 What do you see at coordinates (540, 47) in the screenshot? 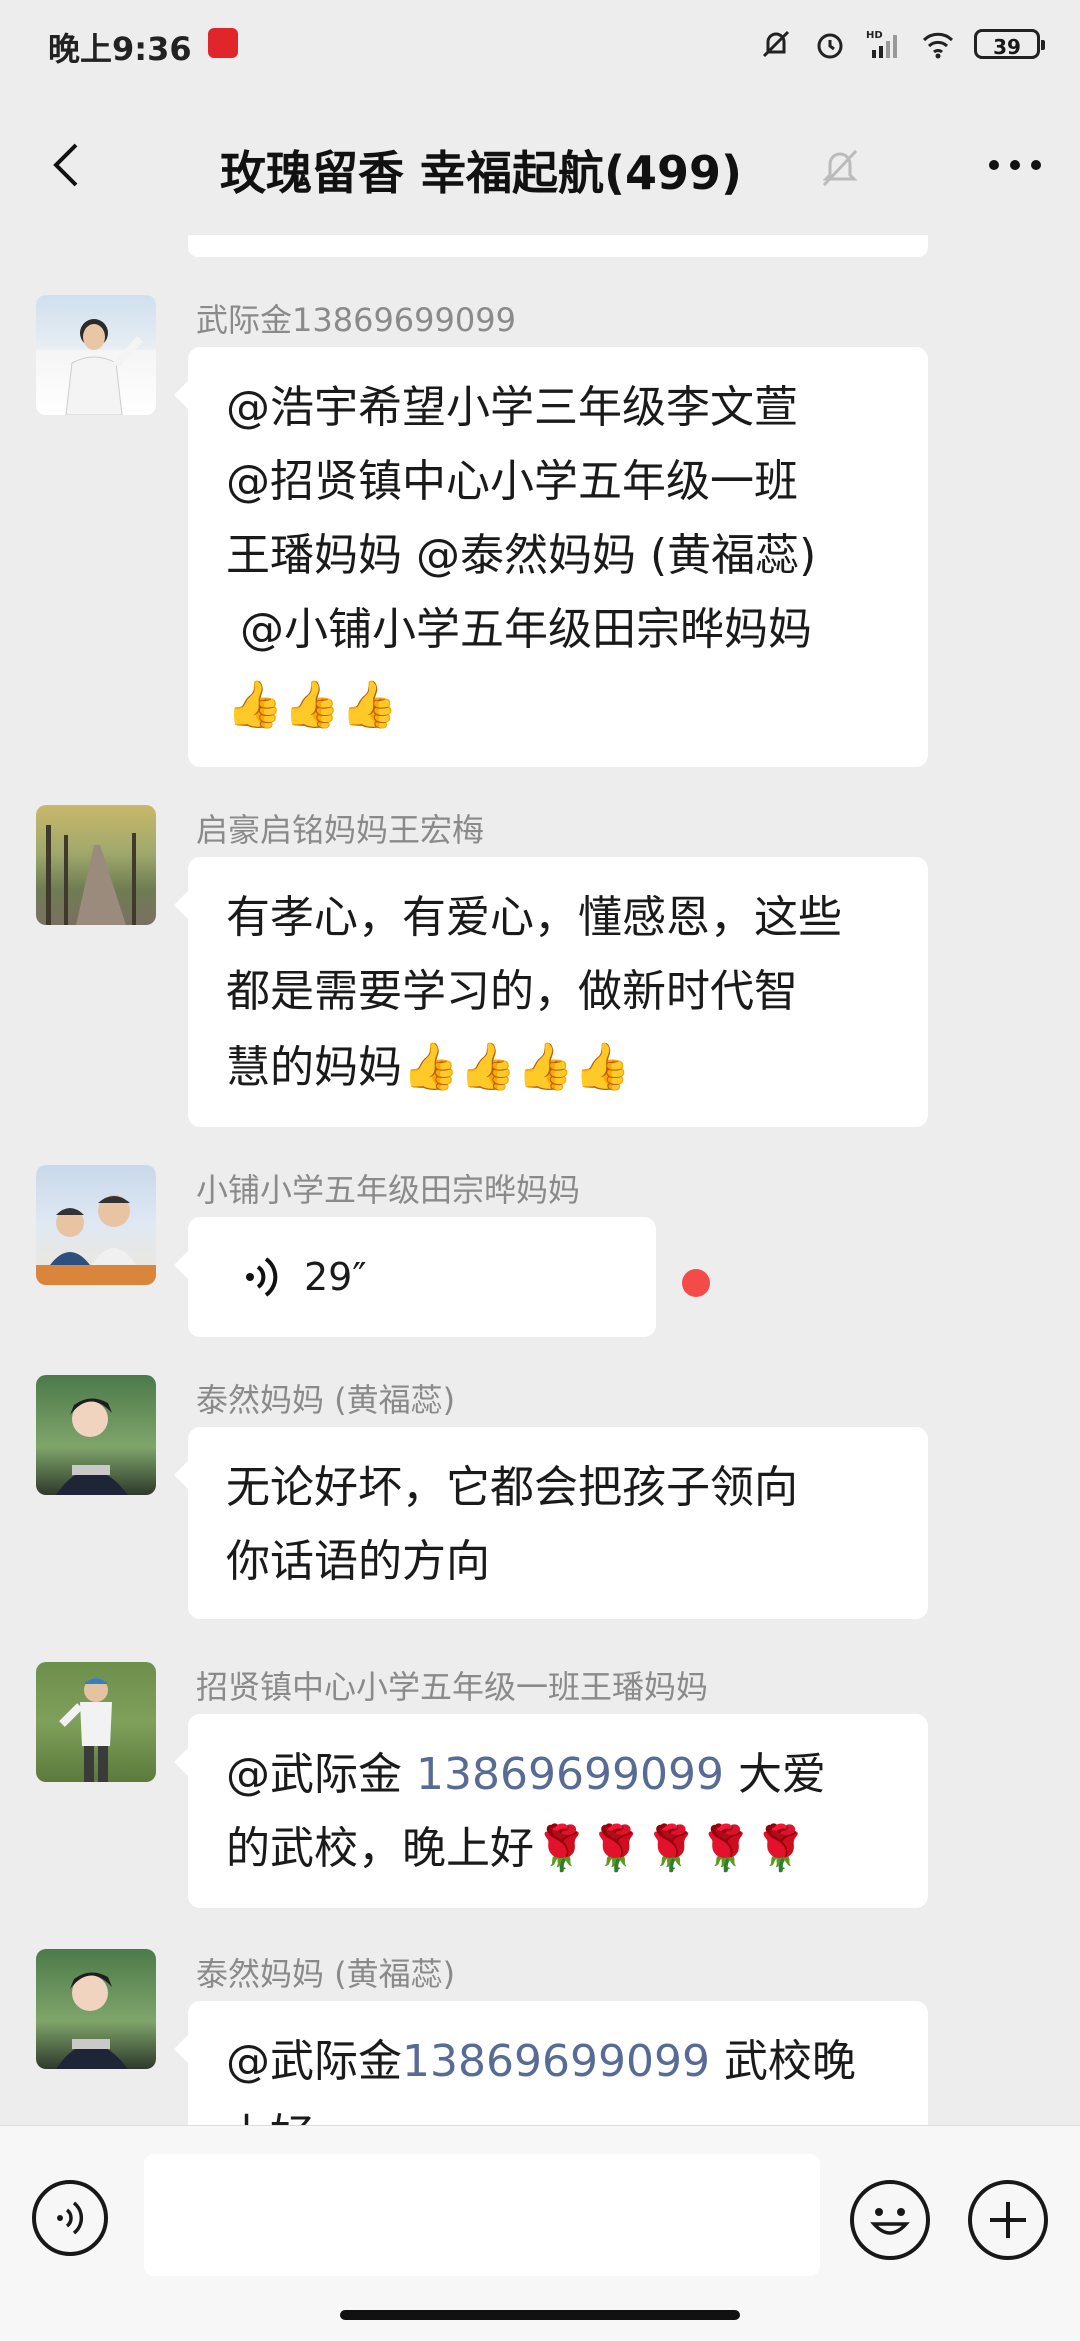
I see `status-bar: 晚上9:36 HD 39` at bounding box center [540, 47].